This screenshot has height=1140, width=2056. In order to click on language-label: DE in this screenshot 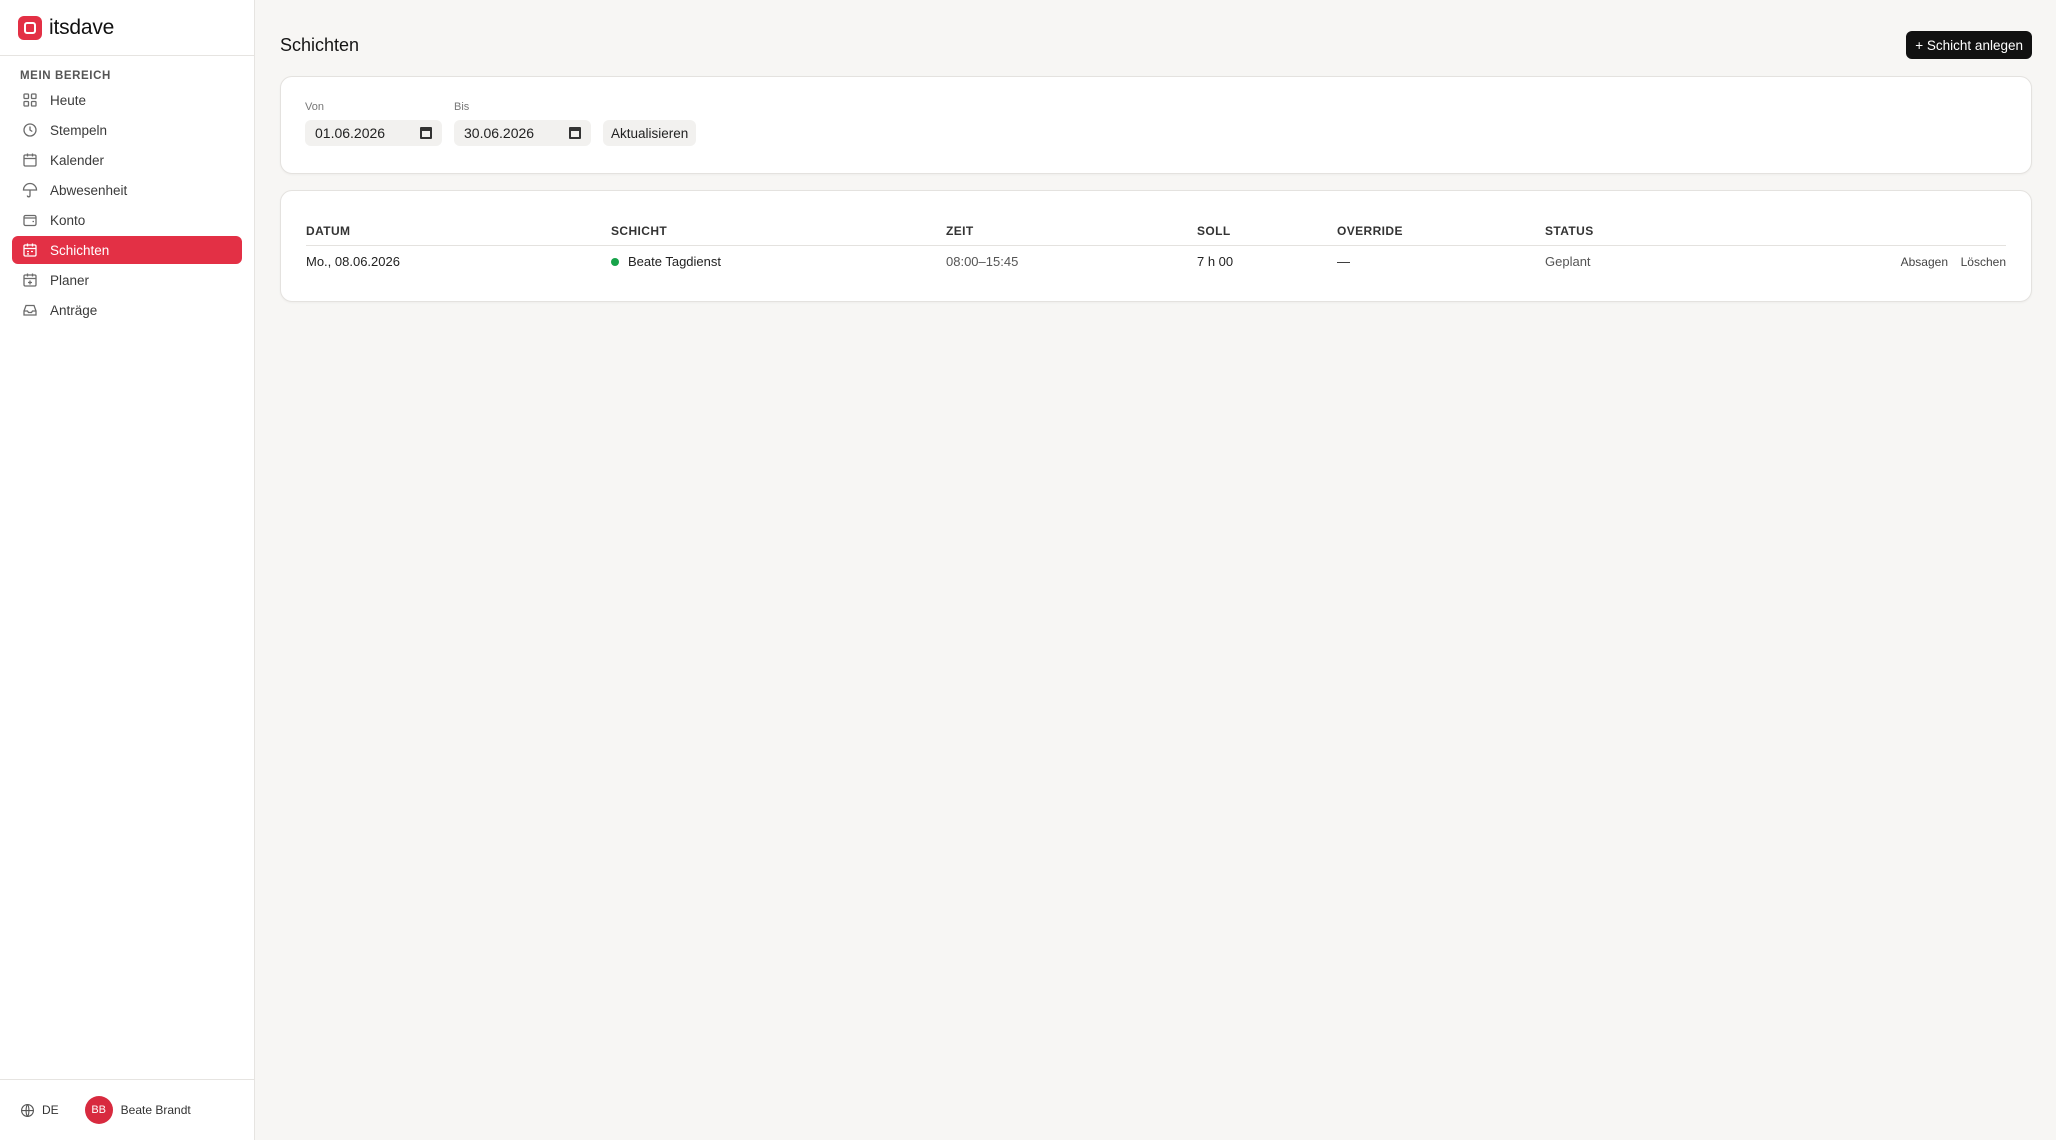, I will do `click(50, 1110)`.